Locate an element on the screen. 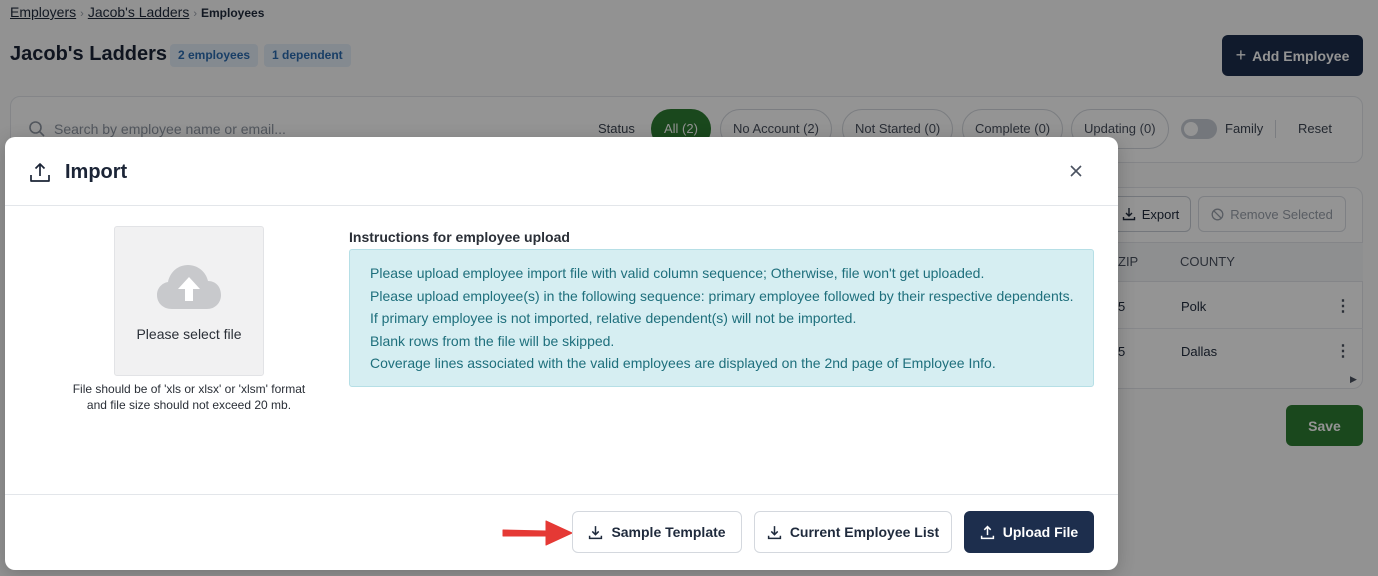  dropzone-label: Please select file is located at coordinates (189, 334).